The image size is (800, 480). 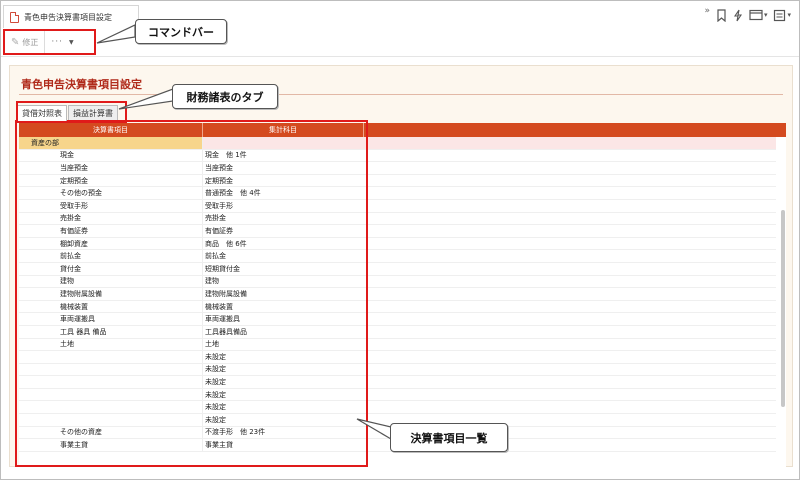 What do you see at coordinates (71, 42) in the screenshot?
I see `chevron-down-icon: ▼` at bounding box center [71, 42].